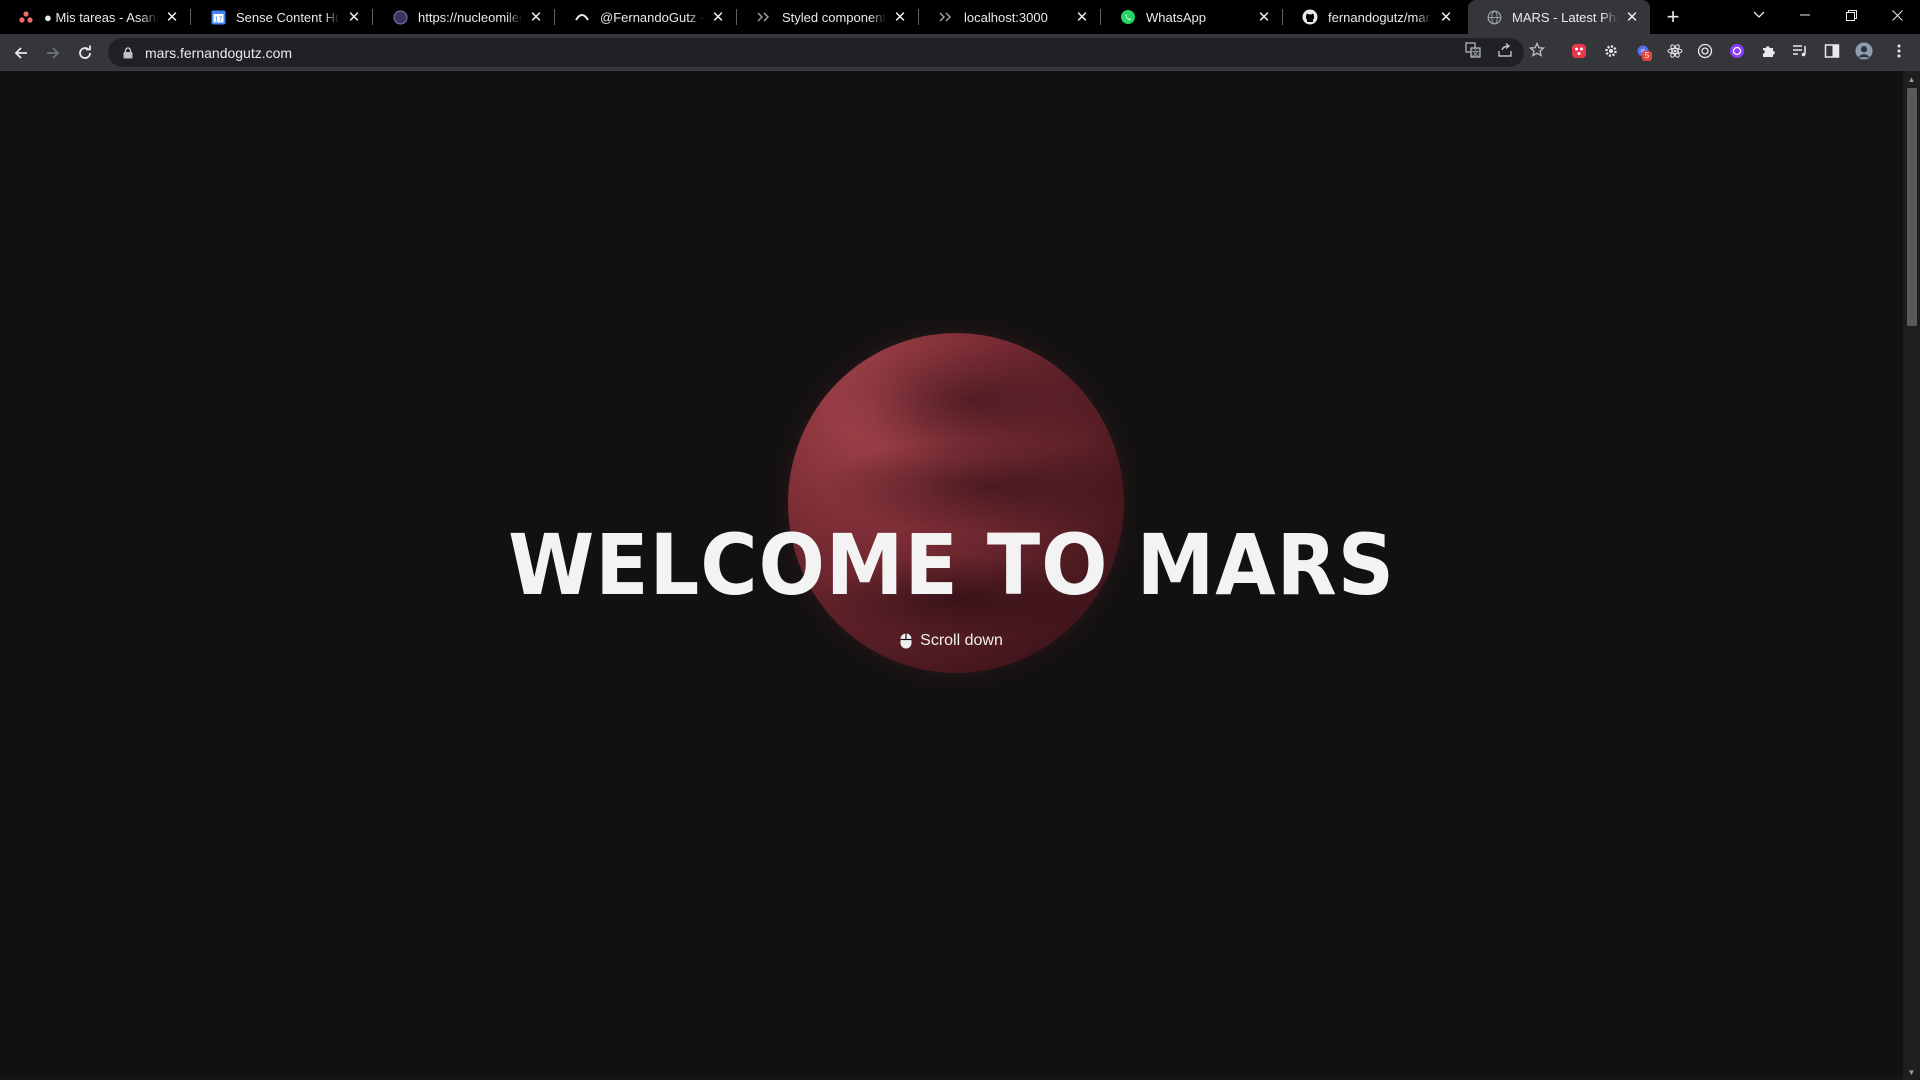 The height and width of the screenshot is (1080, 1920). Describe the element at coordinates (1380, 17) in the screenshot. I see `tab-title: fernandogutz/mars` at that location.